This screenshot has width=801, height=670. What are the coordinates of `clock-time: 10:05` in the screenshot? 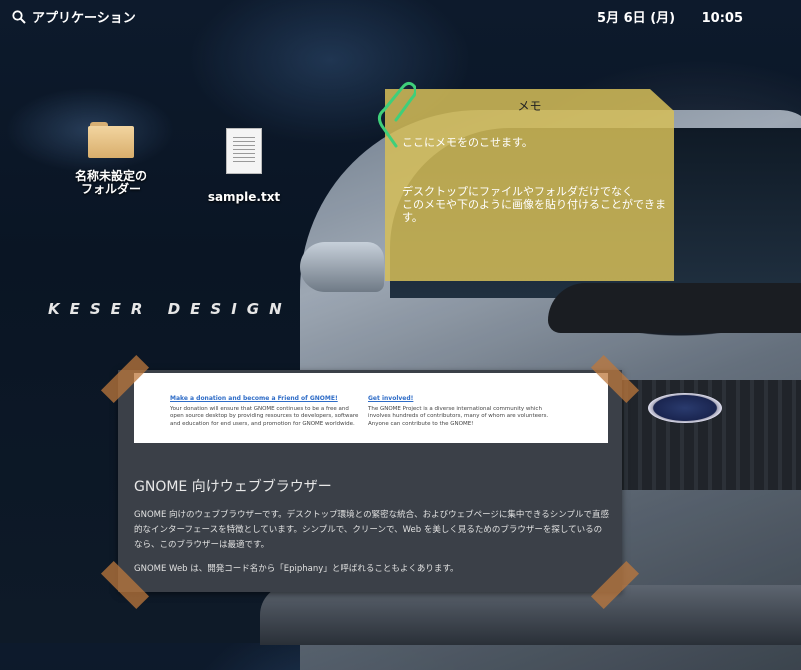 It's located at (722, 18).